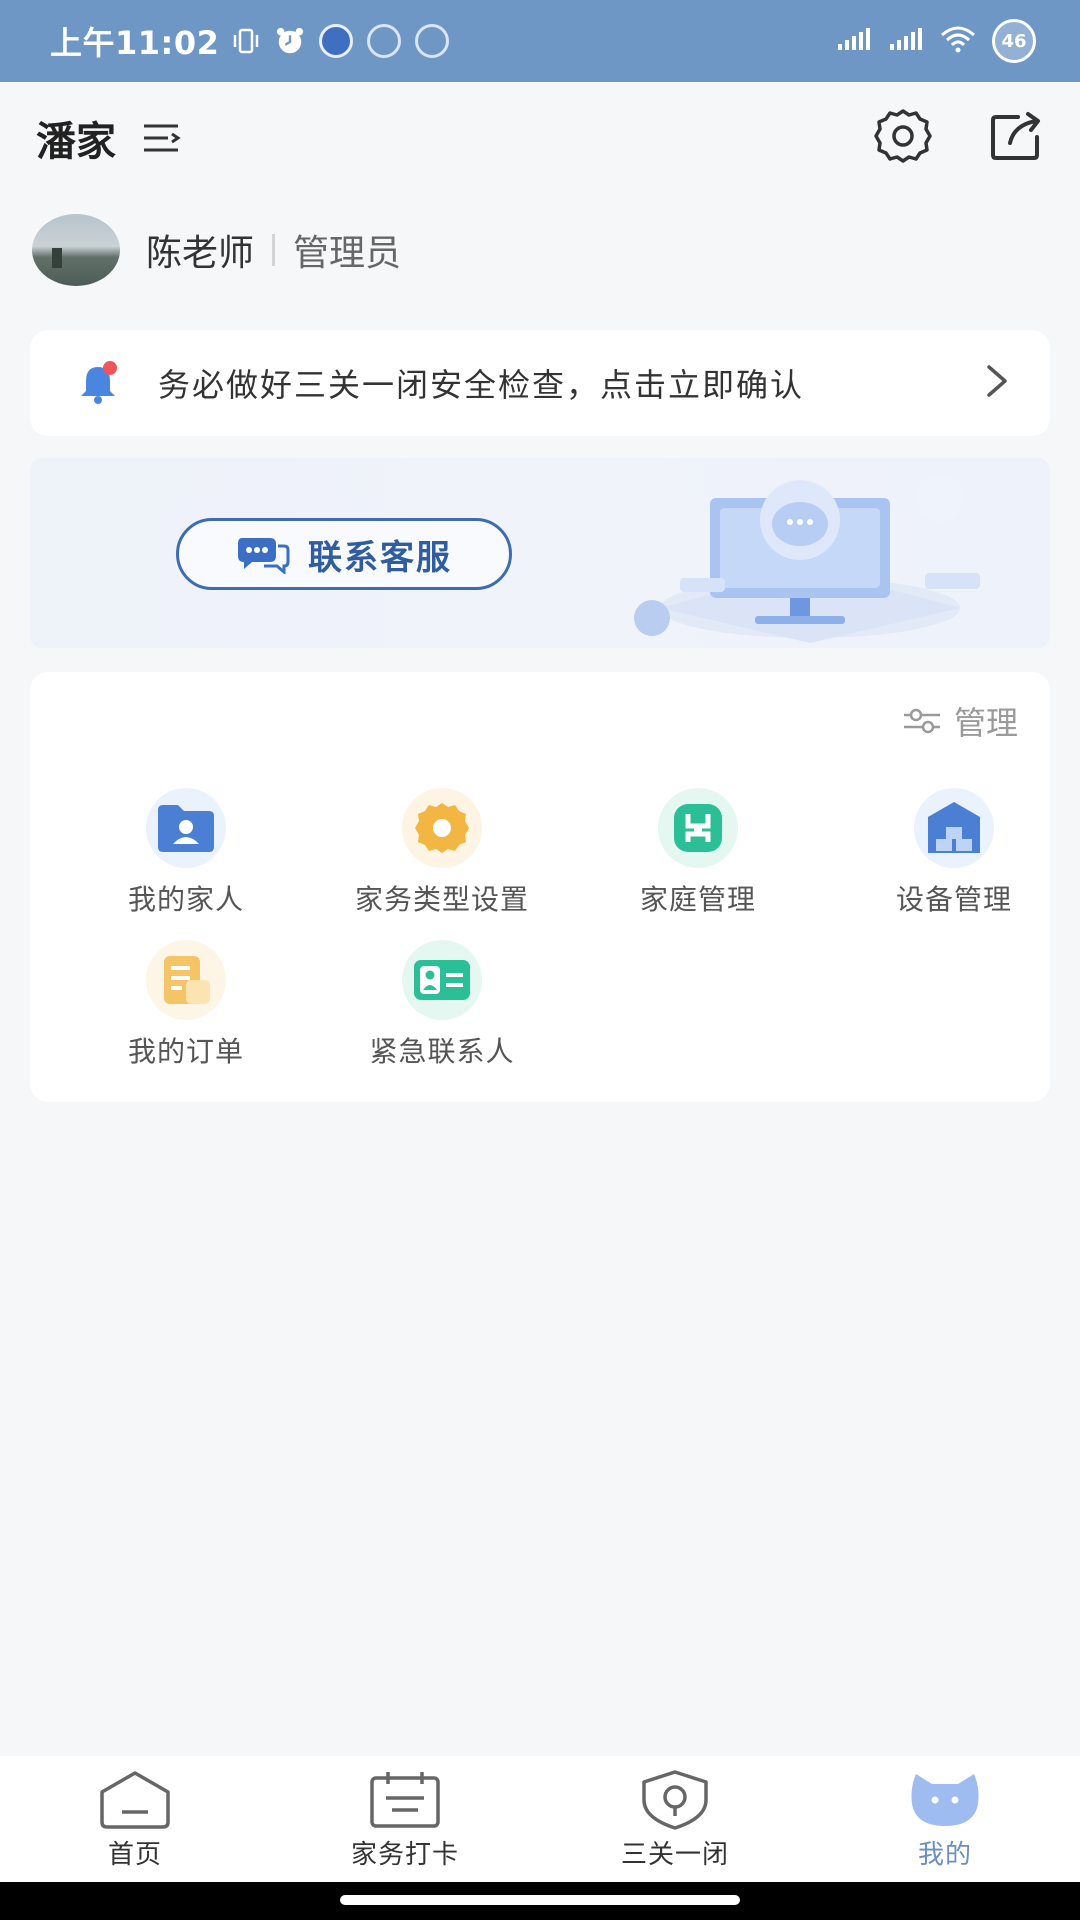  What do you see at coordinates (135, 43) in the screenshot?
I see `status-time: 上午11:02` at bounding box center [135, 43].